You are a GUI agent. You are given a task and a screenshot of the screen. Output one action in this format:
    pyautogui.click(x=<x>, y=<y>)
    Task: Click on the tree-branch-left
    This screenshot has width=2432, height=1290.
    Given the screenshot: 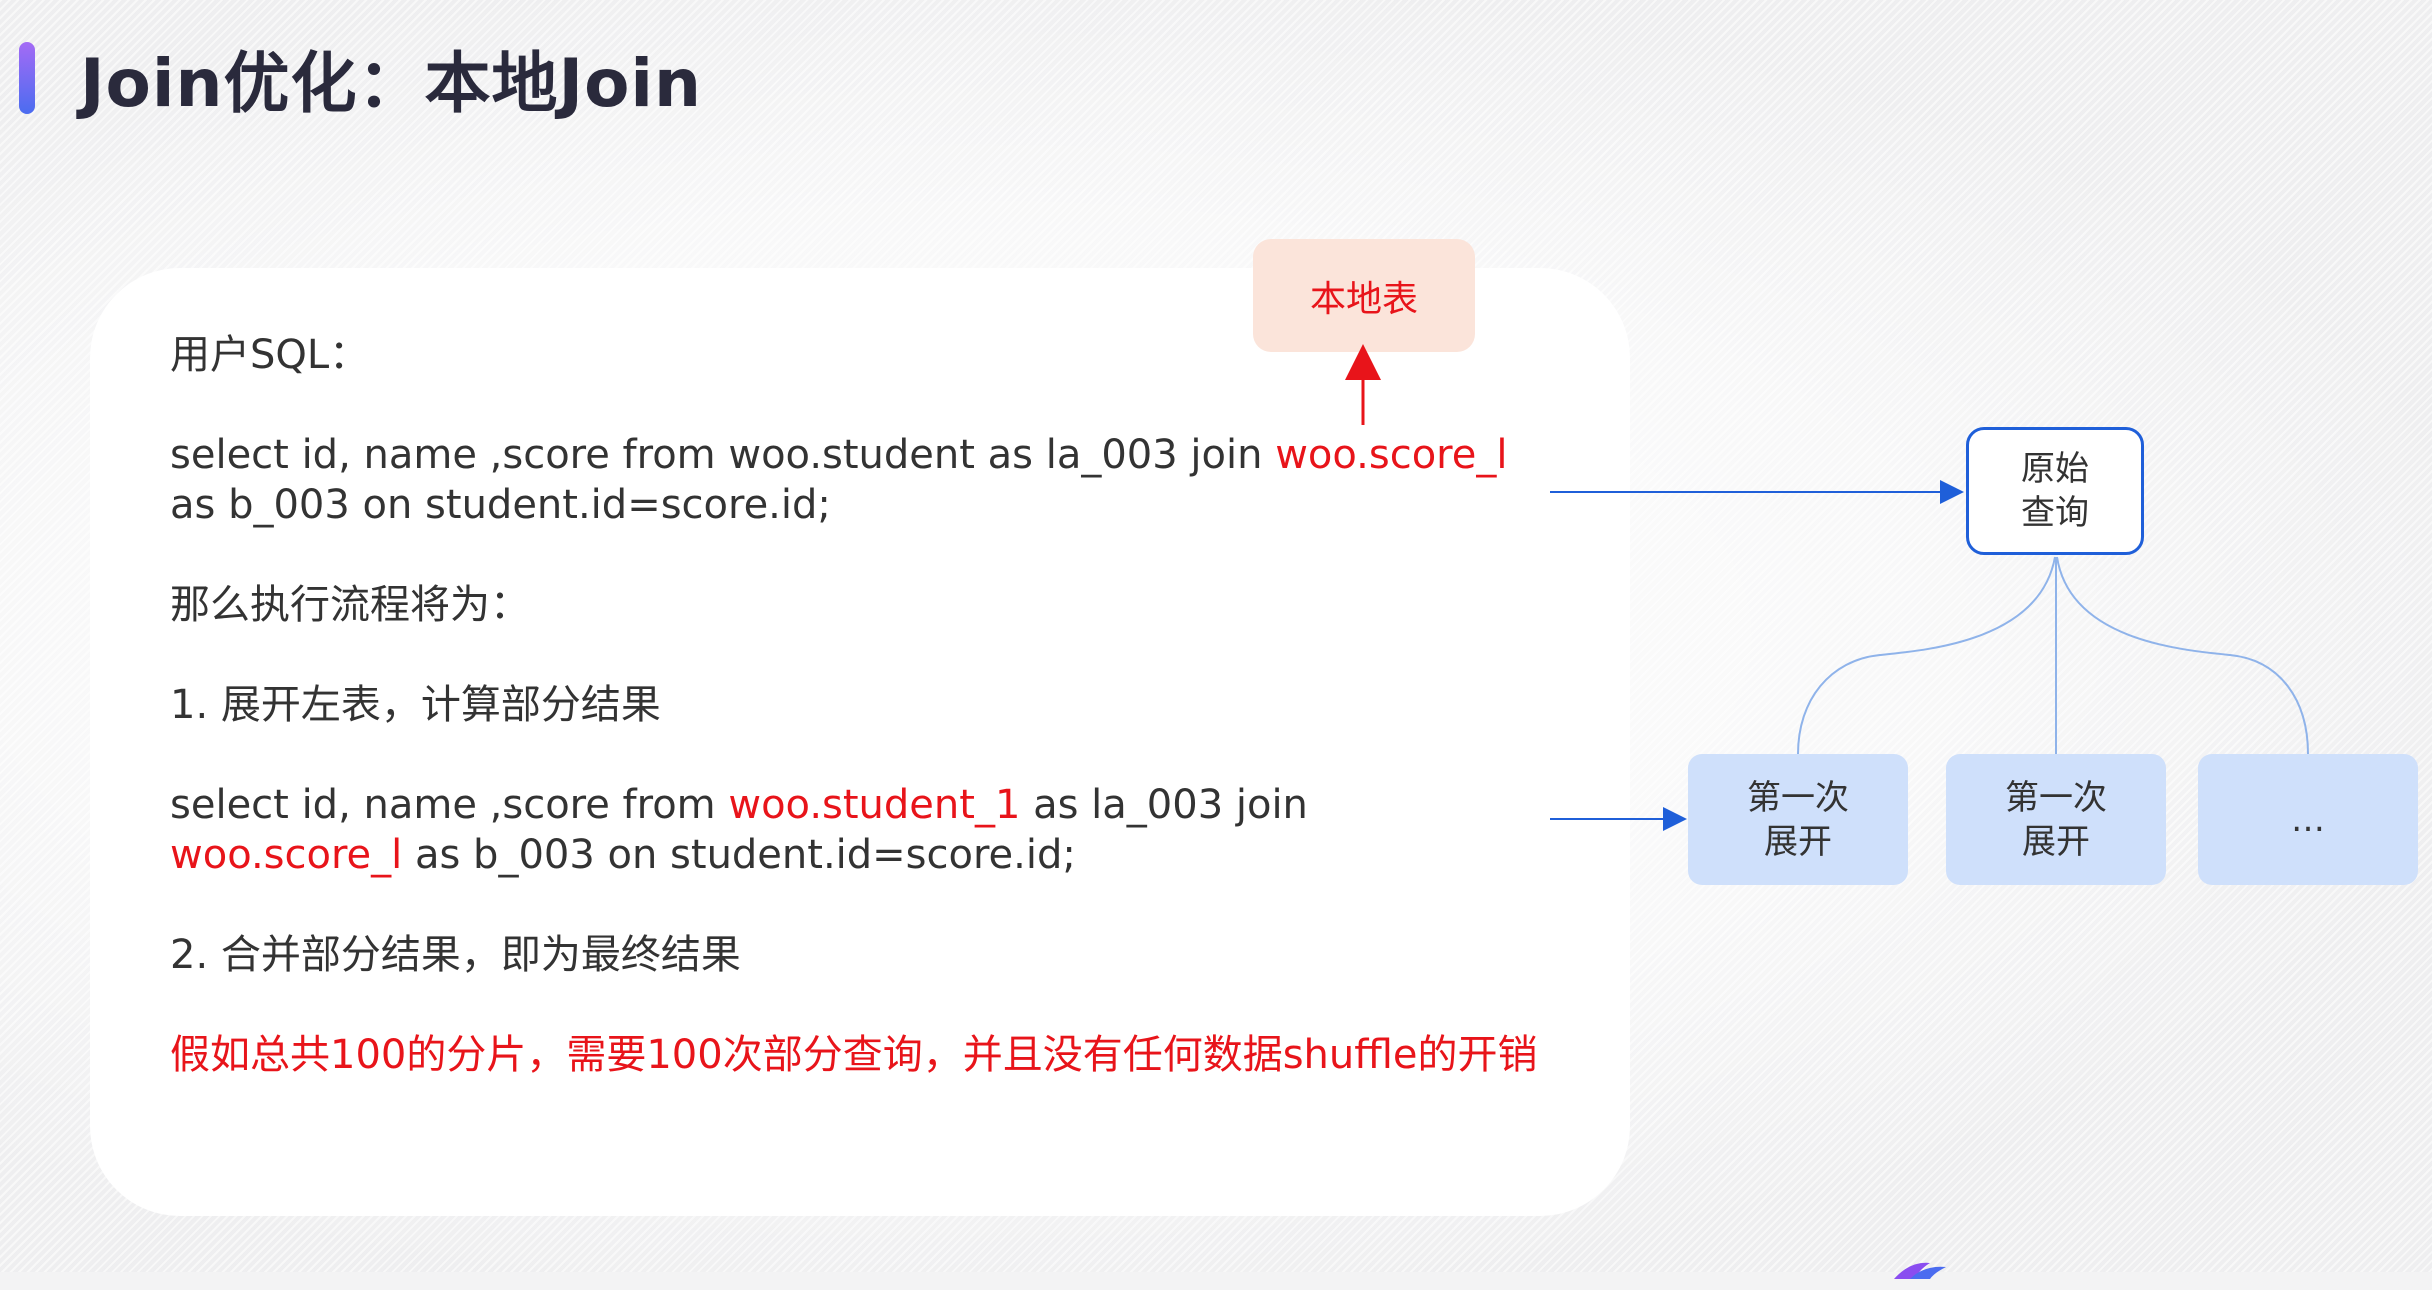 What is the action you would take?
    pyautogui.click(x=1926, y=655)
    